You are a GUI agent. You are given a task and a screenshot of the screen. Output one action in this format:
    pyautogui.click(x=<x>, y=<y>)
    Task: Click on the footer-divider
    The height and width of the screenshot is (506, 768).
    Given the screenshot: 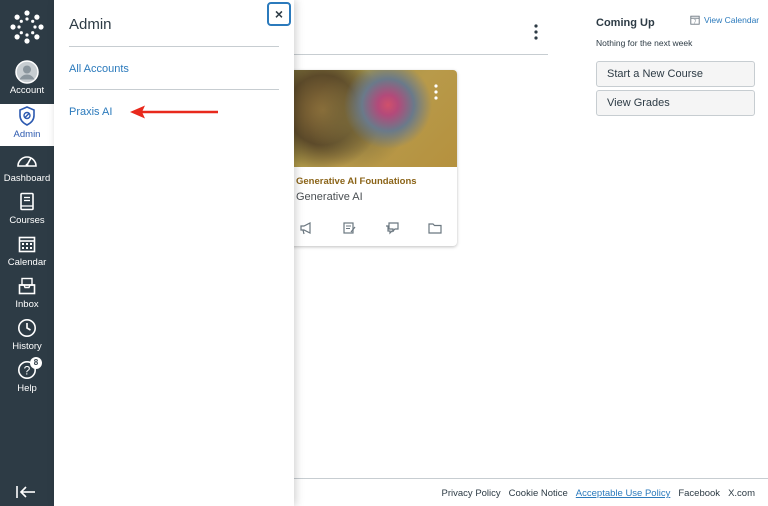 What is the action you would take?
    pyautogui.click(x=531, y=478)
    